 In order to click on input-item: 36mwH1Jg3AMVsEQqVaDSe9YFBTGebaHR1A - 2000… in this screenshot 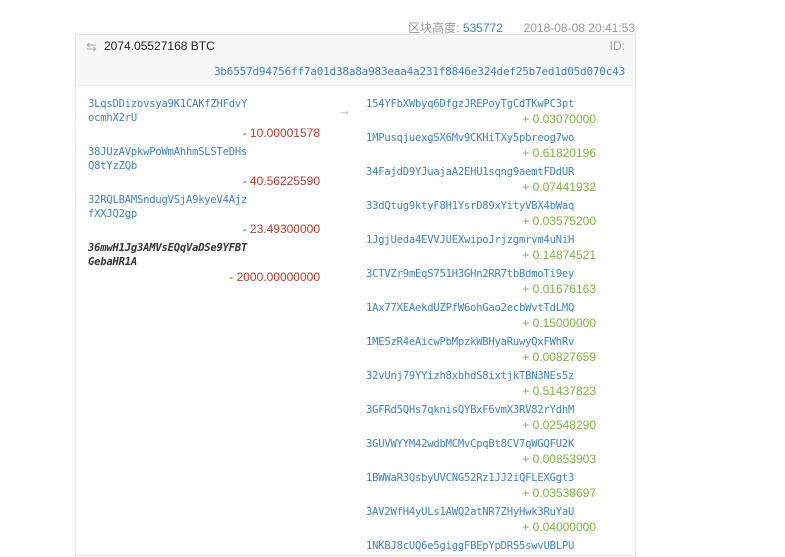, I will do `click(204, 263)`.